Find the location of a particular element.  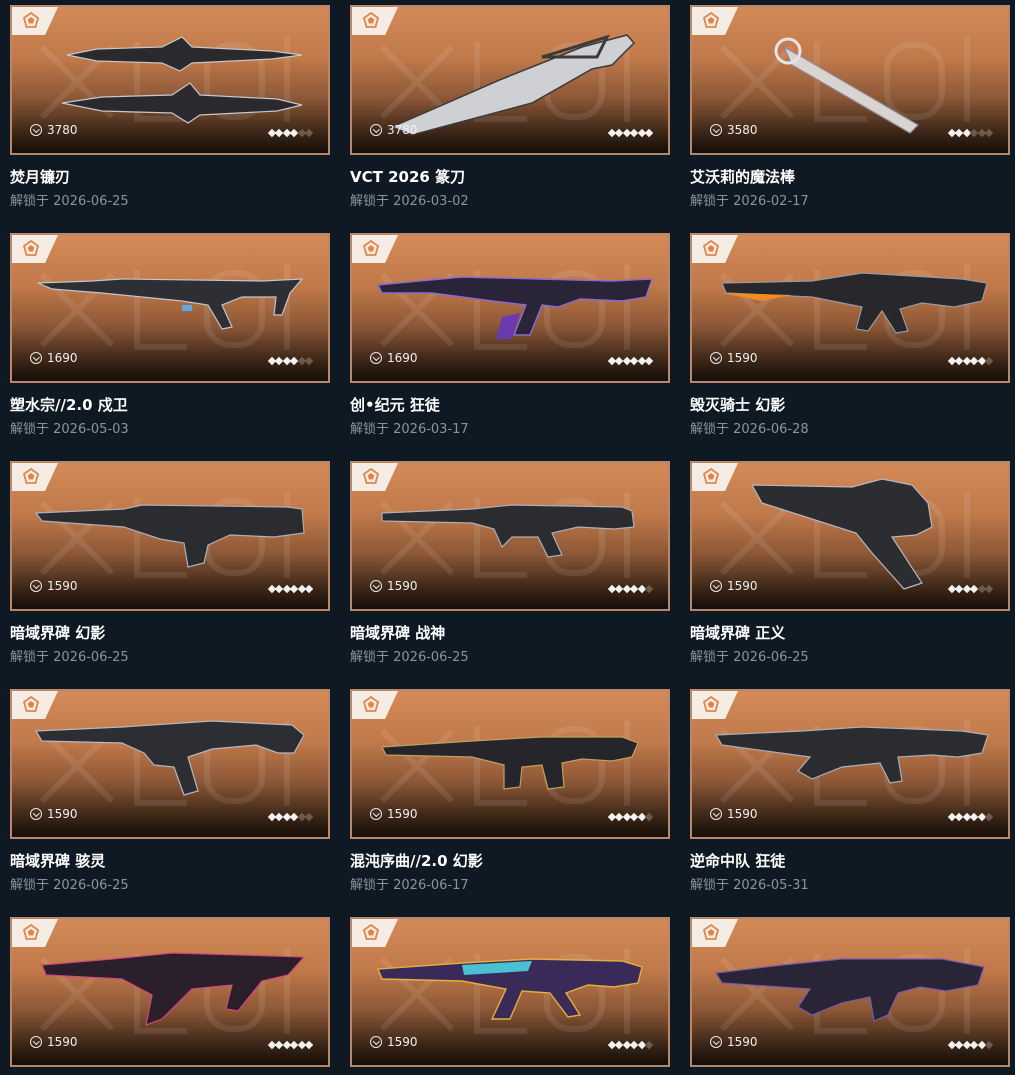

skin-thumbnail: 3580 is located at coordinates (850, 80).